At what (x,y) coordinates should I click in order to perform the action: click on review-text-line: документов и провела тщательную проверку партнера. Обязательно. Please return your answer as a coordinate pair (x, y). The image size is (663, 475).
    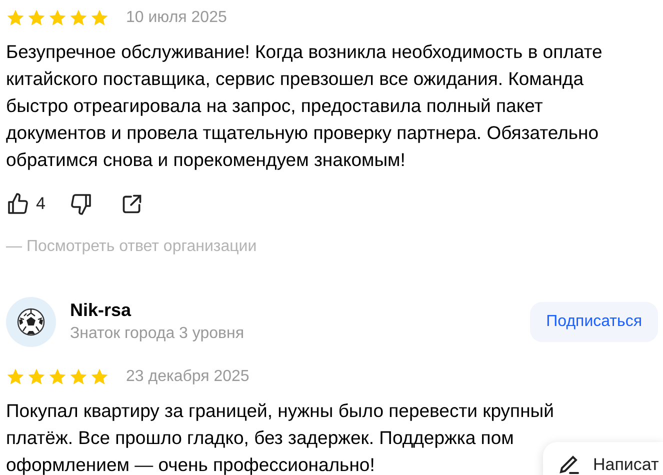
    Looking at the image, I should click on (302, 133).